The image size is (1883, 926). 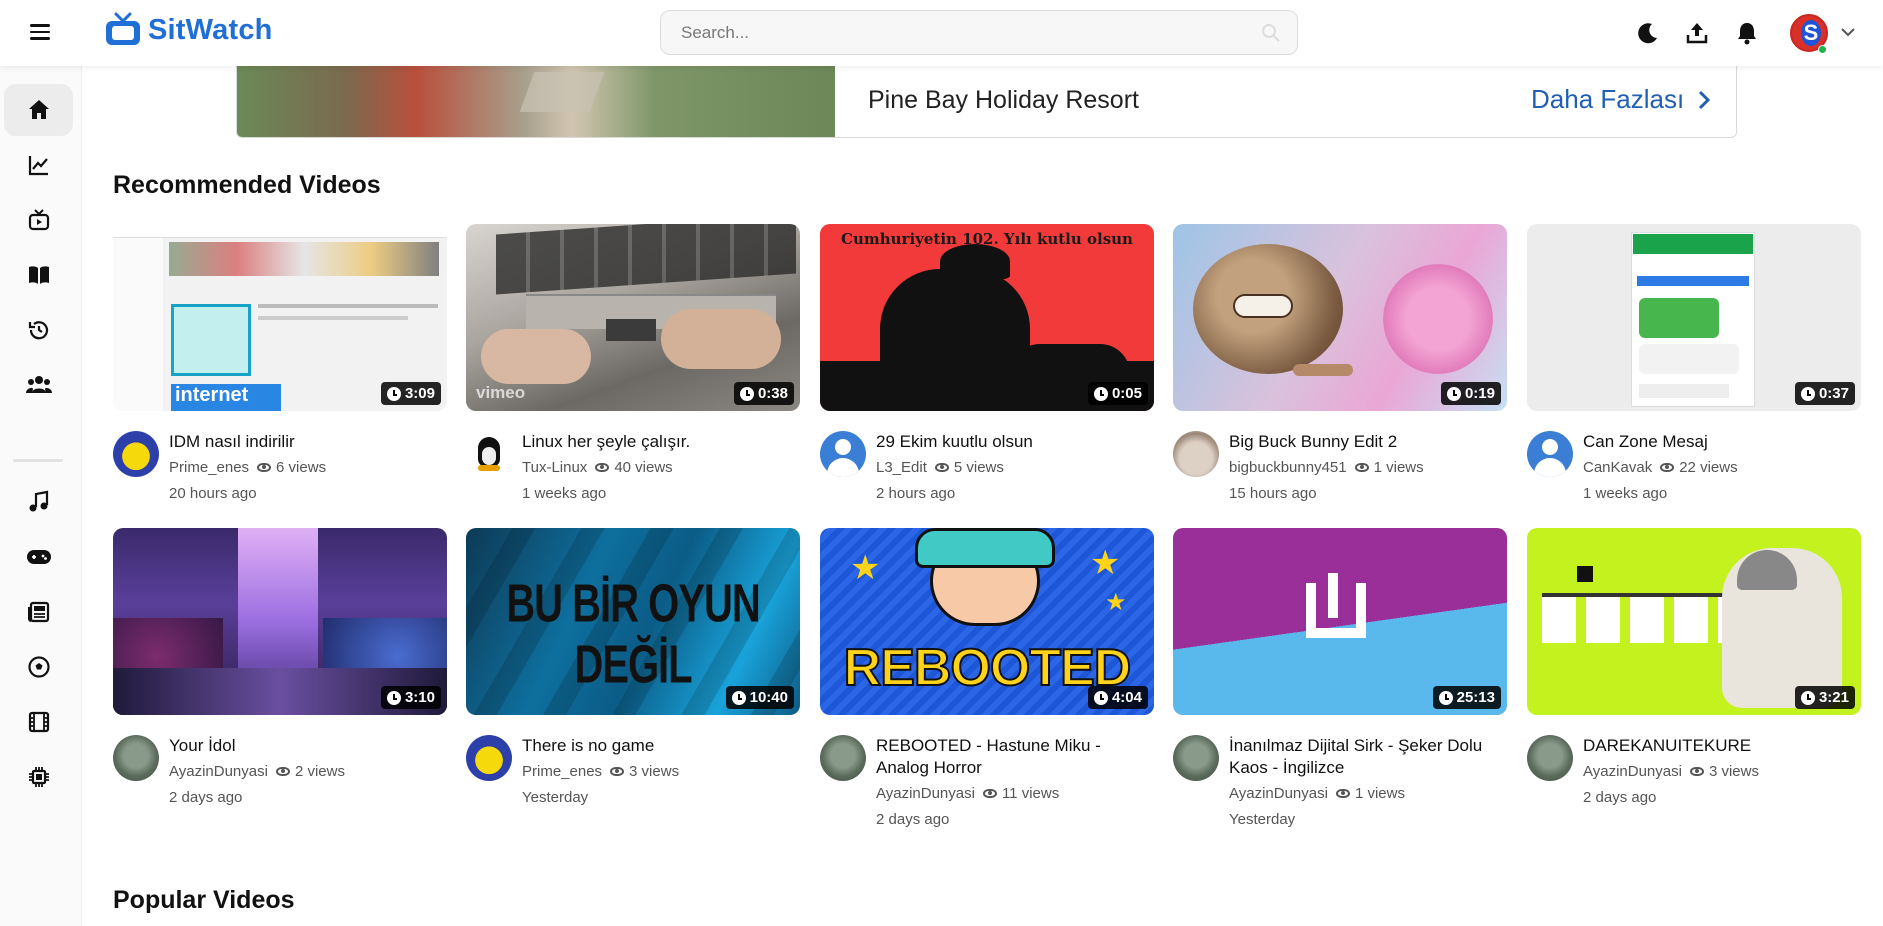 I want to click on video-title: There is no game, so click(x=660, y=746).